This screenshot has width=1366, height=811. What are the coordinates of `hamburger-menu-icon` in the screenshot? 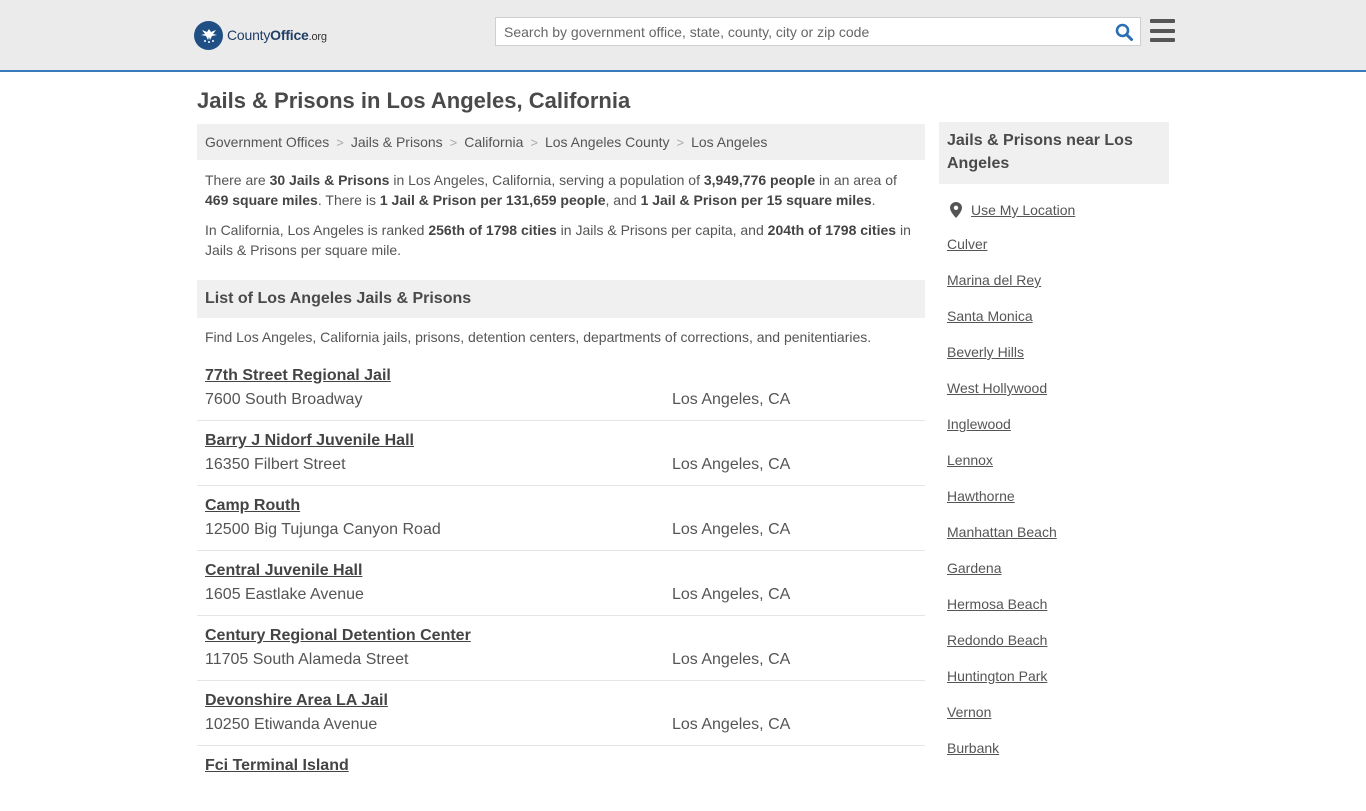 It's located at (1162, 30).